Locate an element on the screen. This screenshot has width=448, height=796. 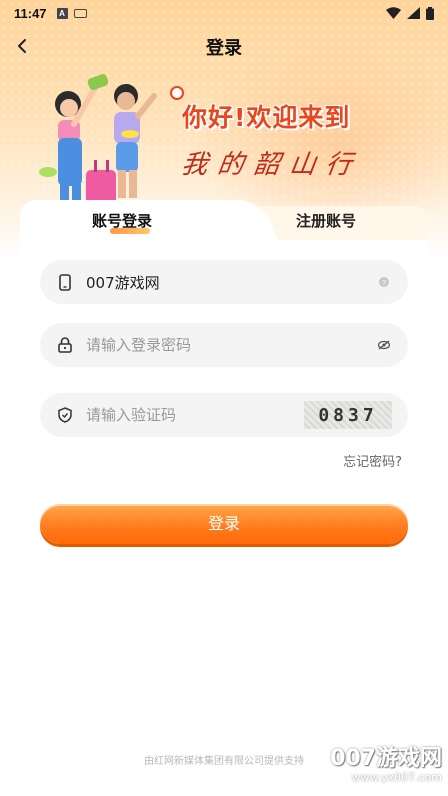
welcome-text: 你好!欢迎来到 is located at coordinates (266, 117).